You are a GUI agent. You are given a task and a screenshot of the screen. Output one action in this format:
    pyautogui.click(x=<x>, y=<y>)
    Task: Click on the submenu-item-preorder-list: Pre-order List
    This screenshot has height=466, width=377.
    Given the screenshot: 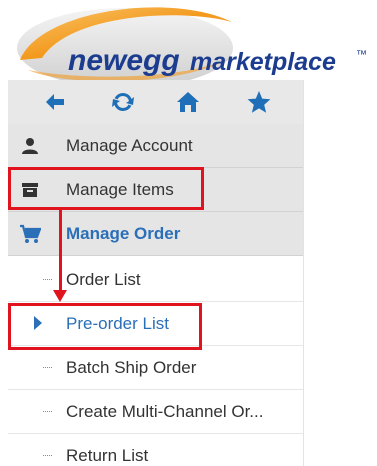 What is the action you would take?
    pyautogui.click(x=155, y=324)
    